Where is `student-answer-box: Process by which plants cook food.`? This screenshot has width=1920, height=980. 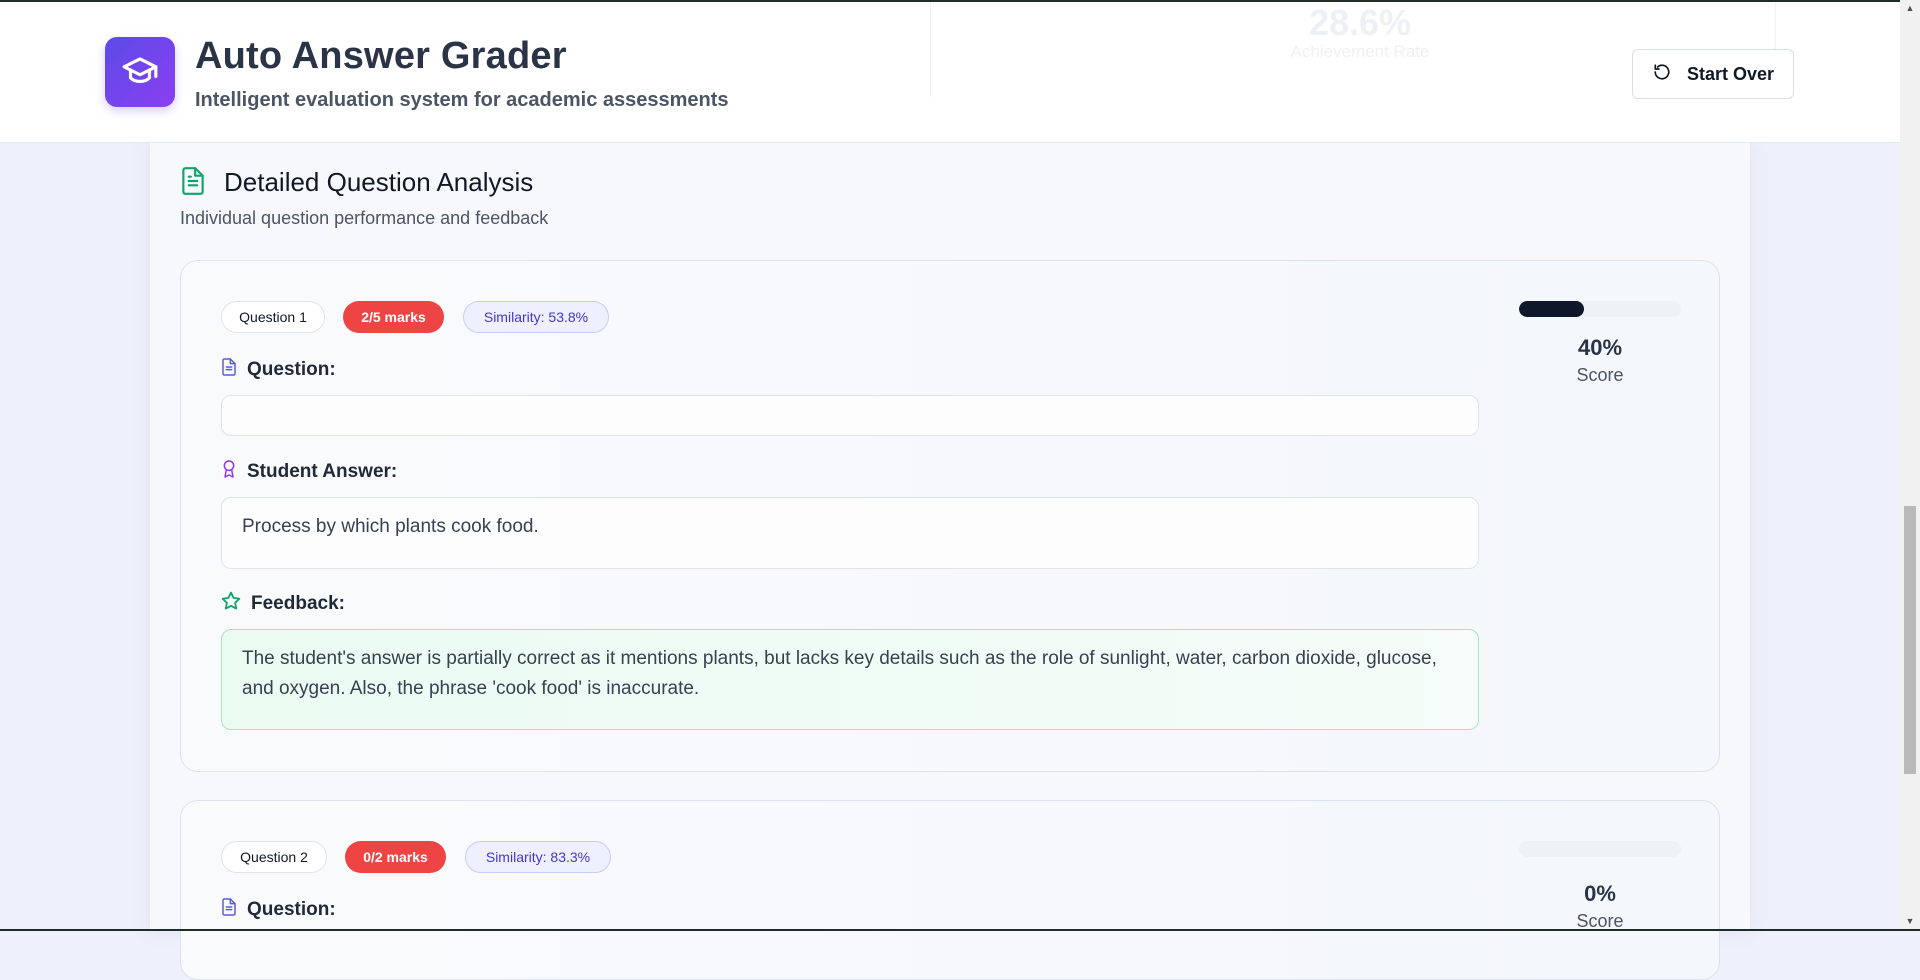
student-answer-box: Process by which plants cook food. is located at coordinates (850, 533).